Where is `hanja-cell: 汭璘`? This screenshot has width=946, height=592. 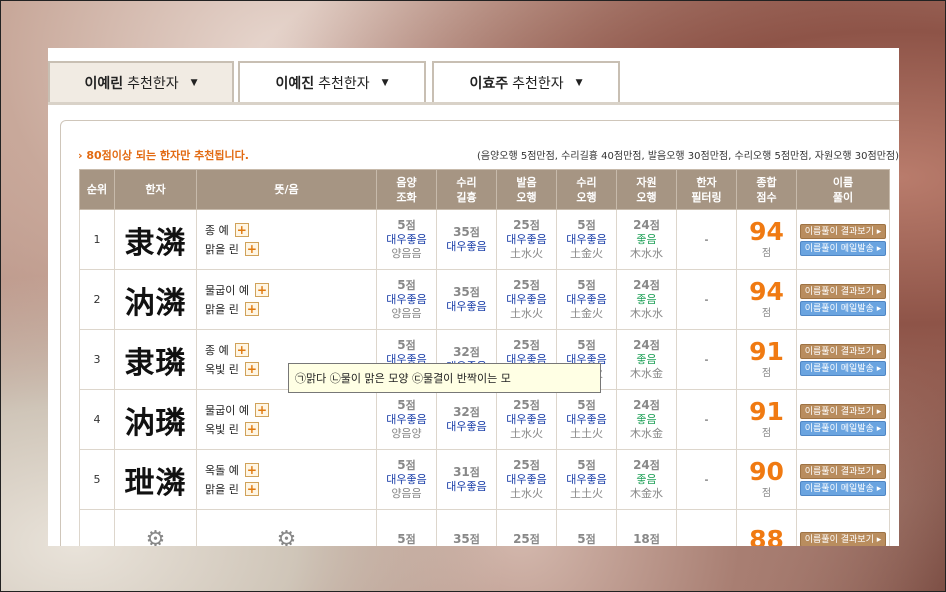 hanja-cell: 汭璘 is located at coordinates (155, 419).